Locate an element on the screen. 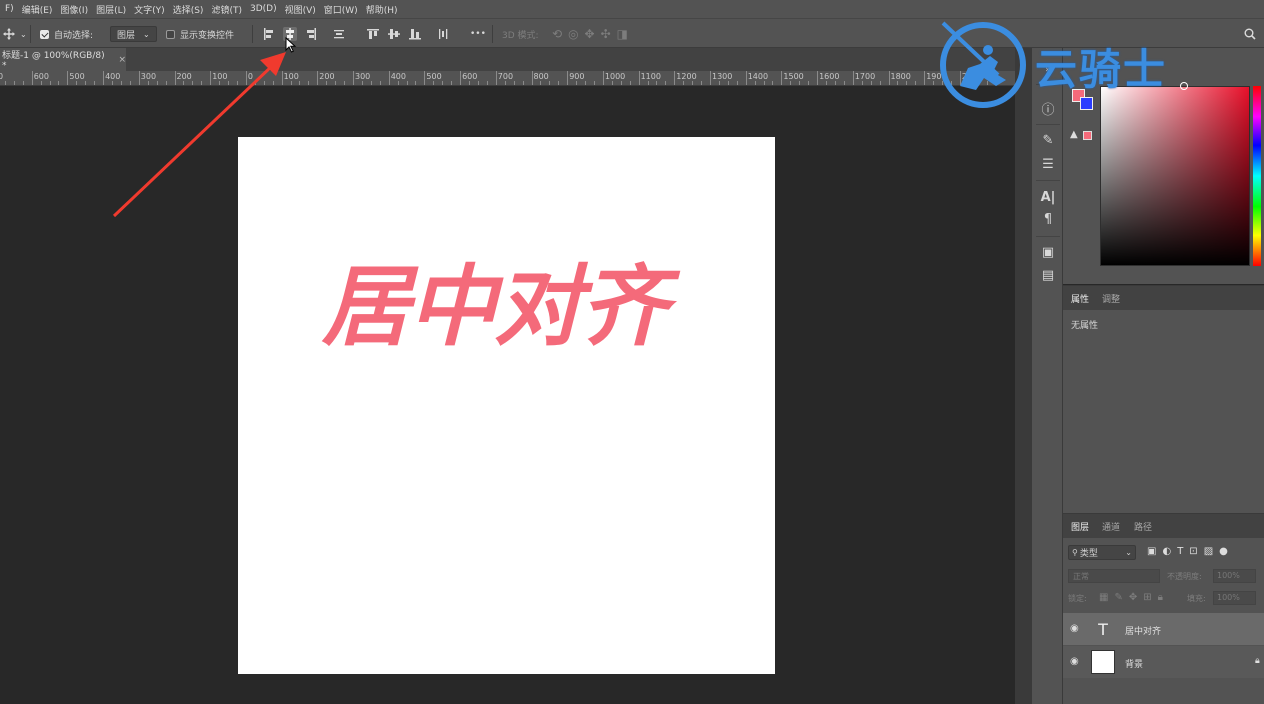 The width and height of the screenshot is (1264, 704). move-tool-icon is located at coordinates (9, 34).